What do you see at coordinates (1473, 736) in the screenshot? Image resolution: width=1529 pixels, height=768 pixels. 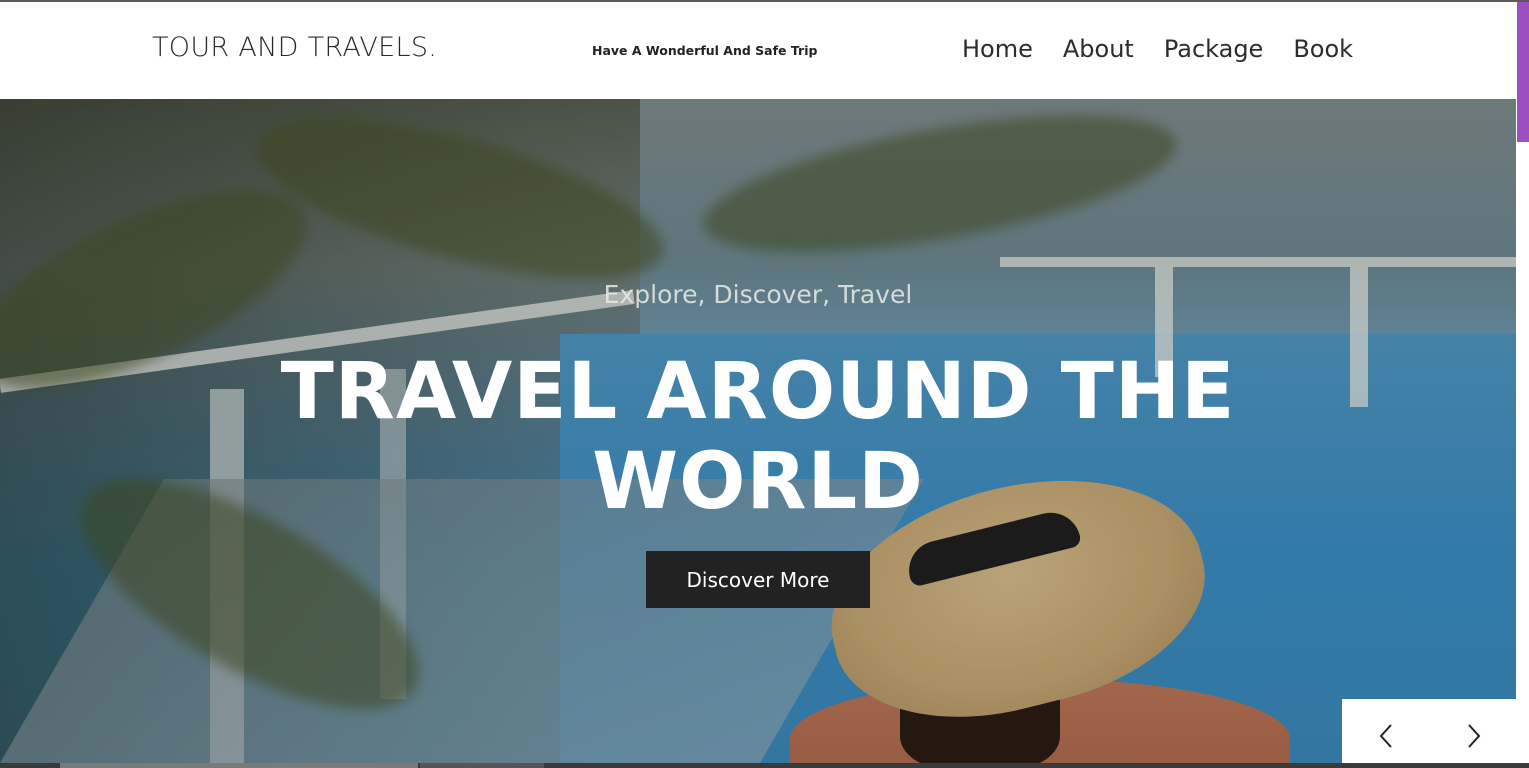 I see `chevron-right-icon` at bounding box center [1473, 736].